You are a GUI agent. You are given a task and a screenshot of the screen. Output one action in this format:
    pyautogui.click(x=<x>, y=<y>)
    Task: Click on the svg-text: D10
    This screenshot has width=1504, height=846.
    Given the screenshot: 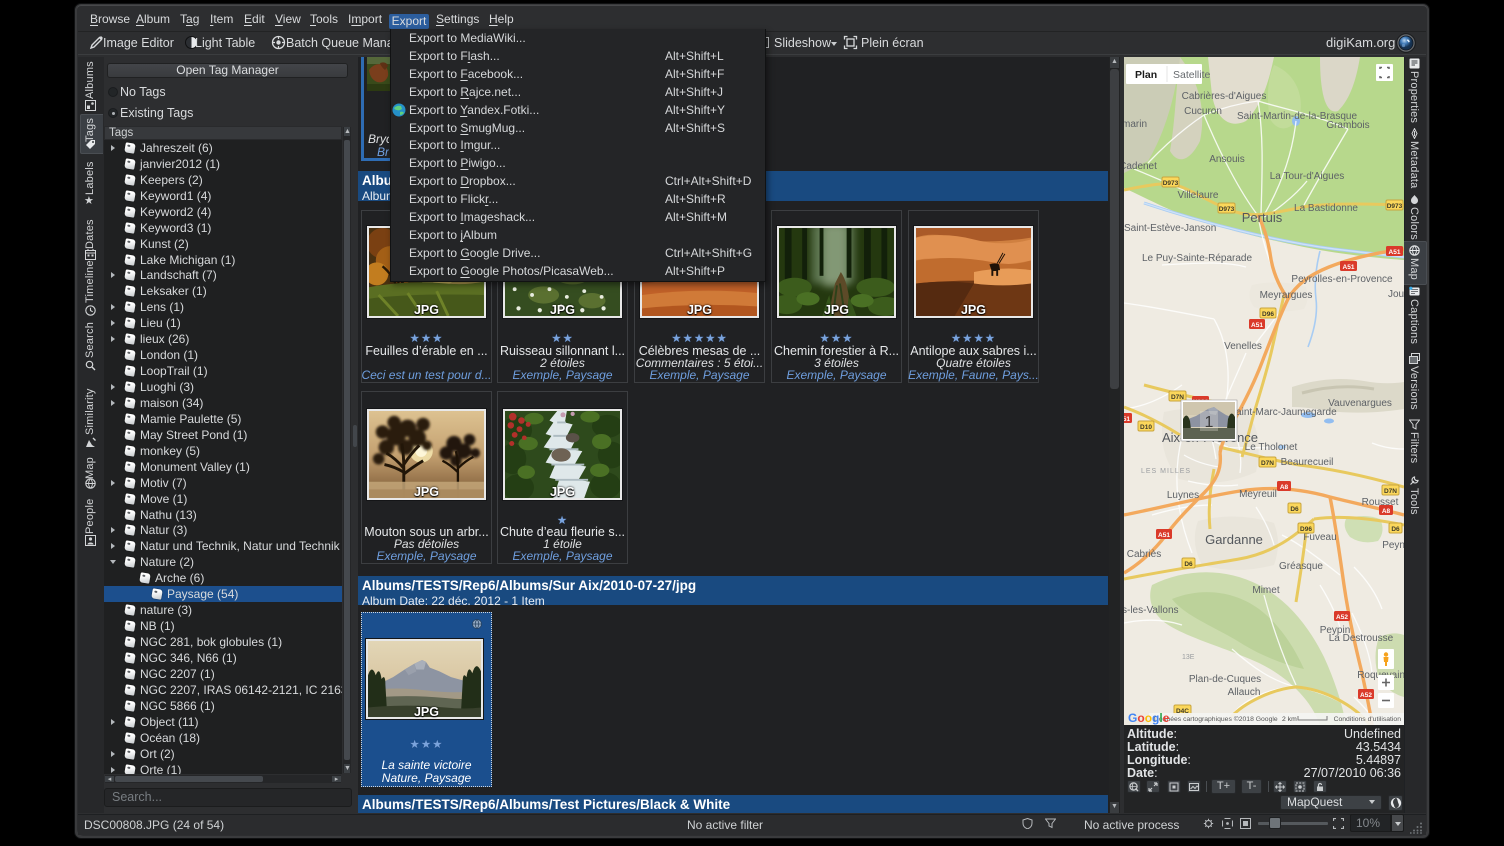 What is the action you would take?
    pyautogui.click(x=1146, y=427)
    